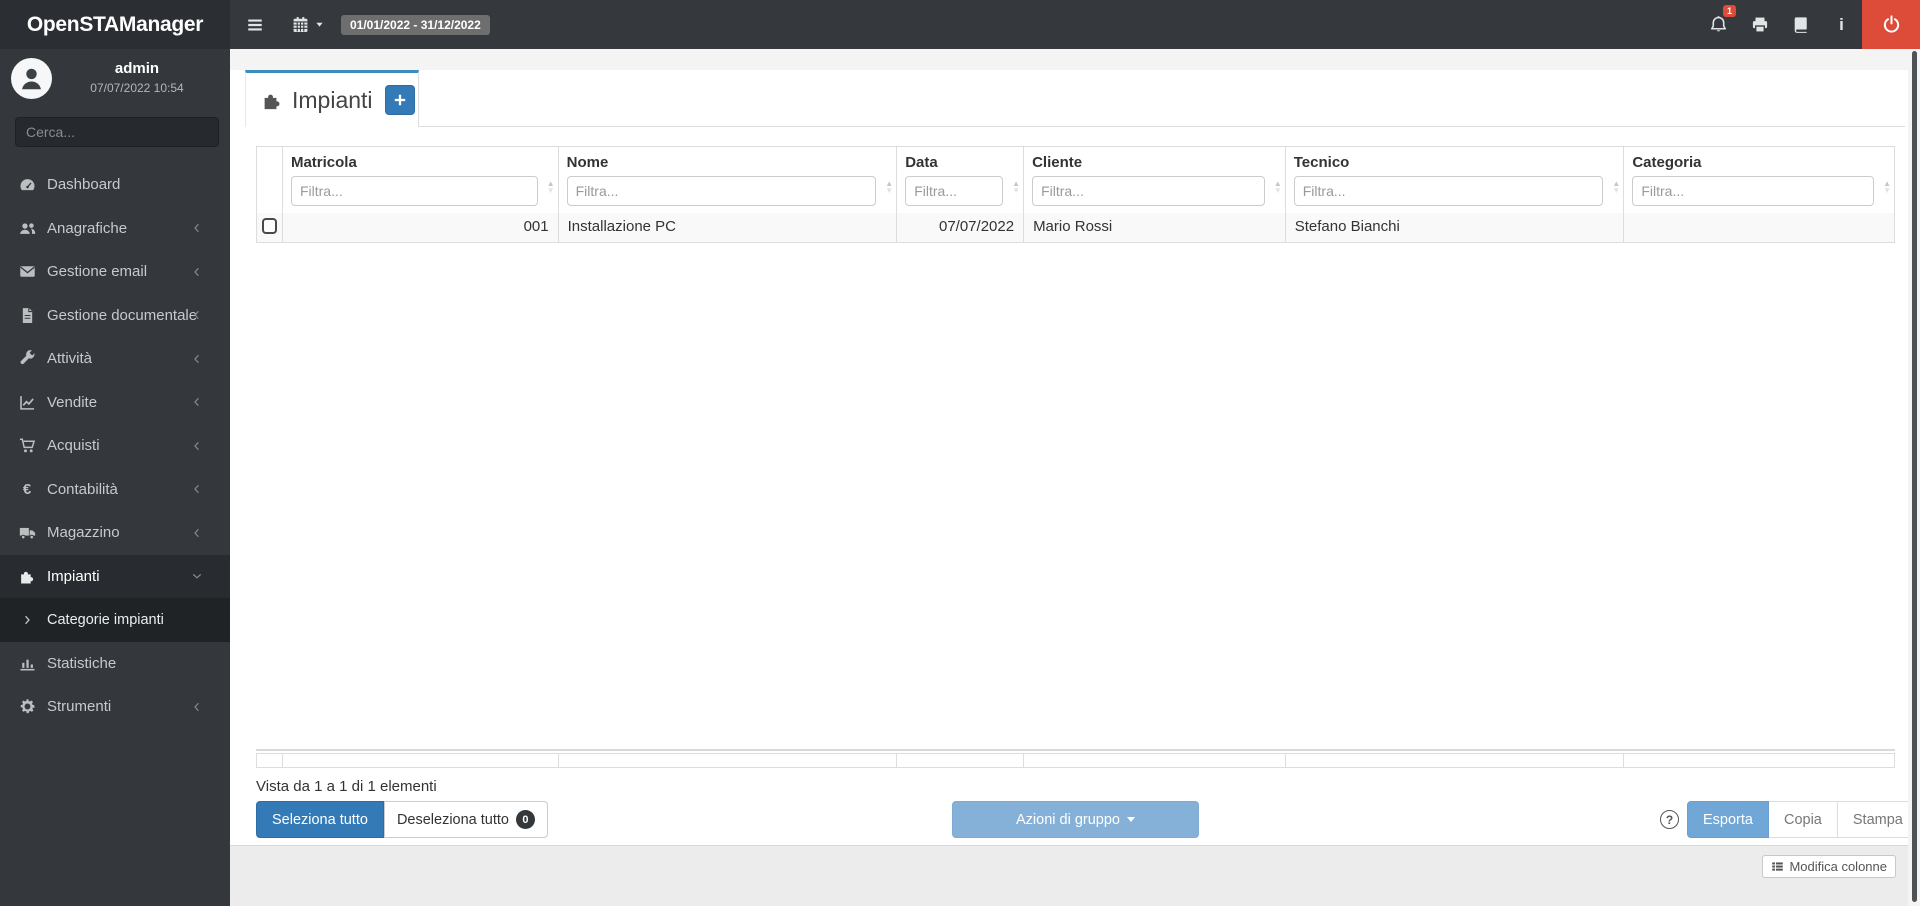 Image resolution: width=1920 pixels, height=906 pixels. Describe the element at coordinates (137, 68) in the screenshot. I see `user-name: admin` at that location.